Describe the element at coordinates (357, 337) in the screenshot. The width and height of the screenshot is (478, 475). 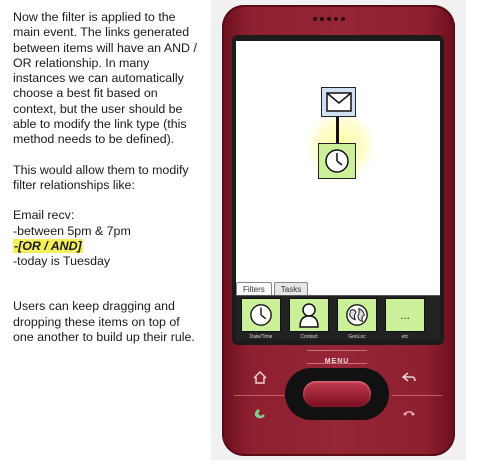
I see `tray-item-label: GeoLoc` at that location.